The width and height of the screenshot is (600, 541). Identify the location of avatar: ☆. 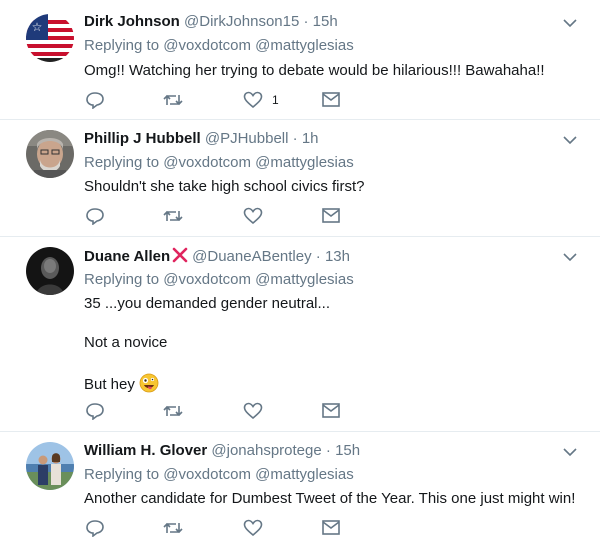
(50, 38).